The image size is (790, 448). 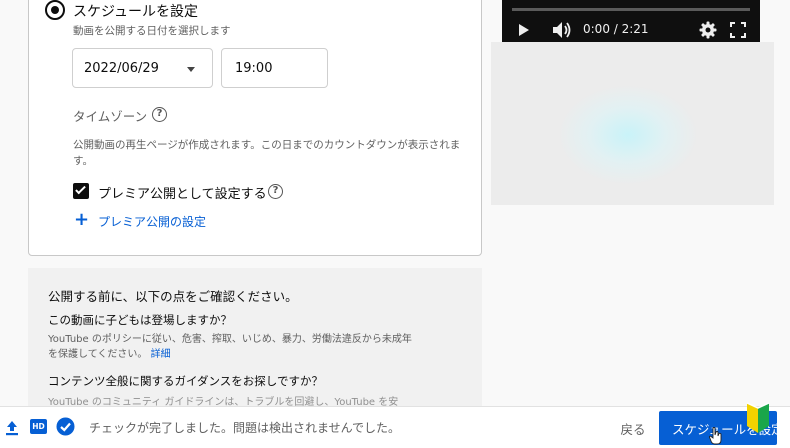 I want to click on hd-icon: HD, so click(x=38, y=426).